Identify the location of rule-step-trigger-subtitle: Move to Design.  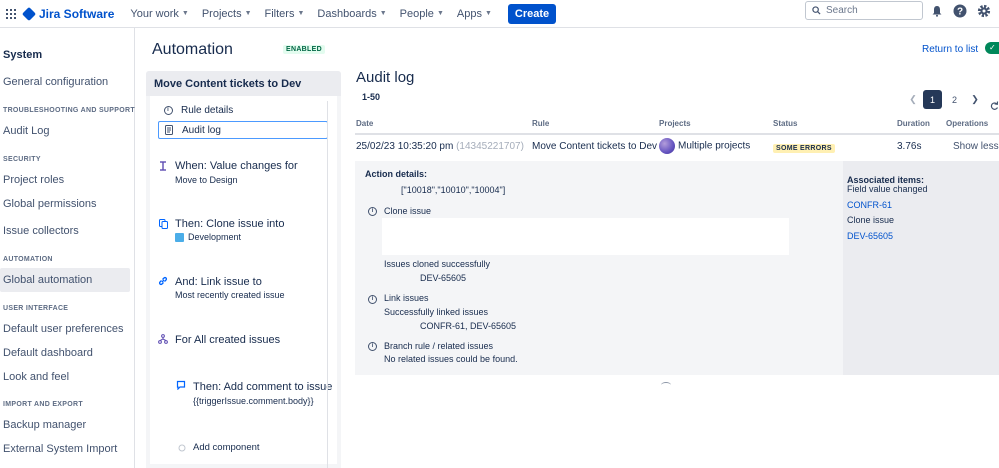
(206, 180).